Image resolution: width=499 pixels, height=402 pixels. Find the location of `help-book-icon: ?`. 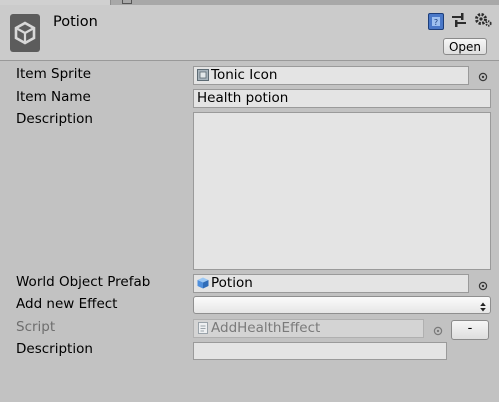

help-book-icon: ? is located at coordinates (436, 21).